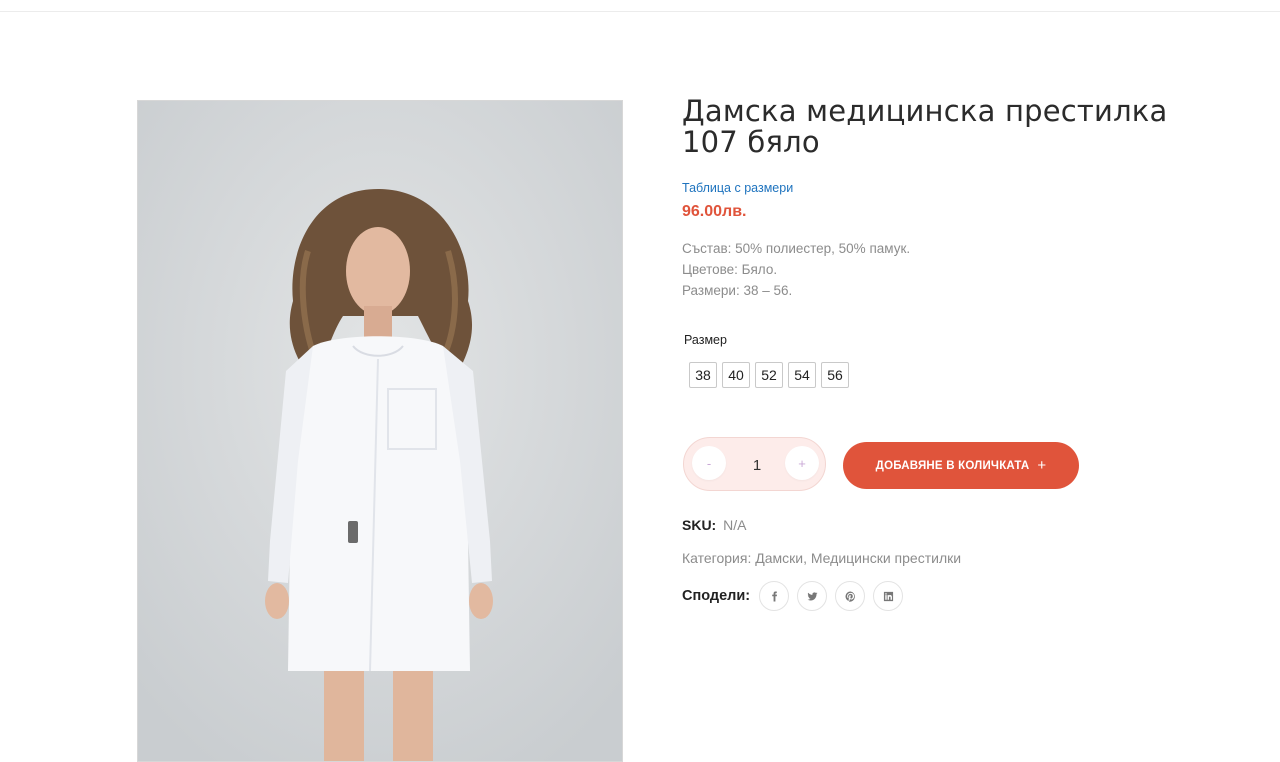  I want to click on linkedin-icon, so click(888, 596).